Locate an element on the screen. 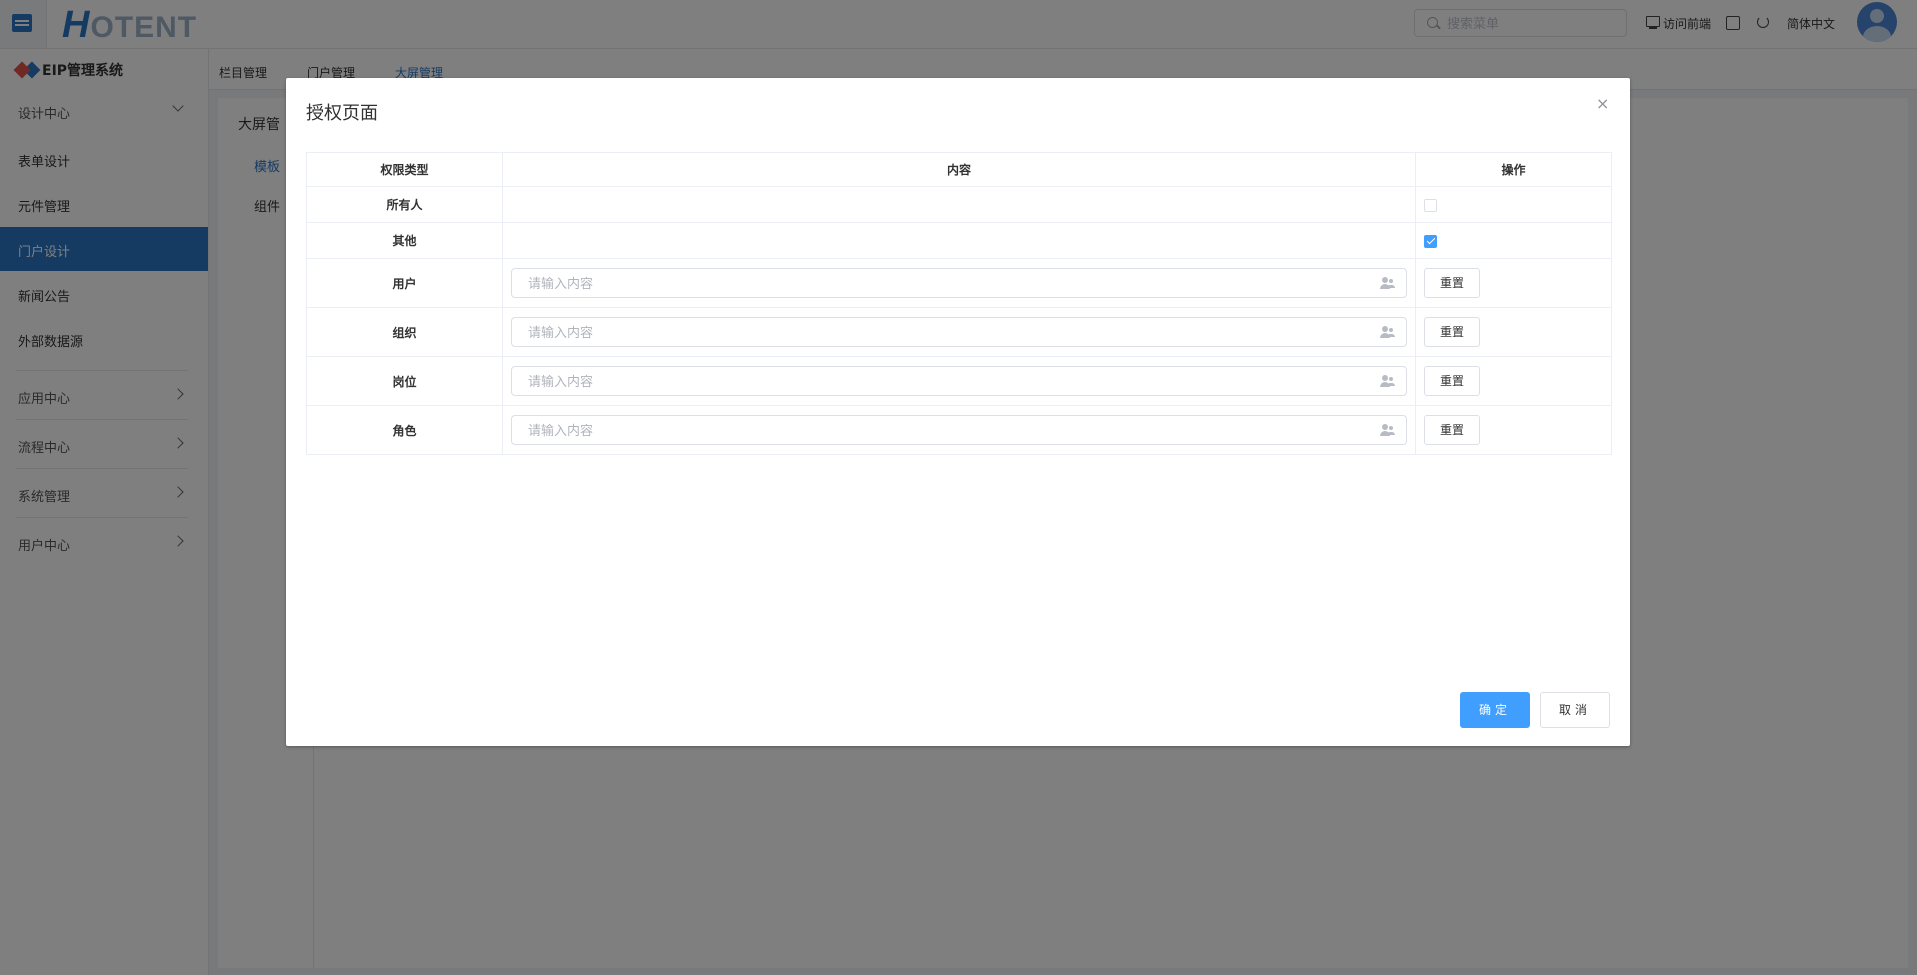 The image size is (1917, 975). position-input is located at coordinates (938, 382).